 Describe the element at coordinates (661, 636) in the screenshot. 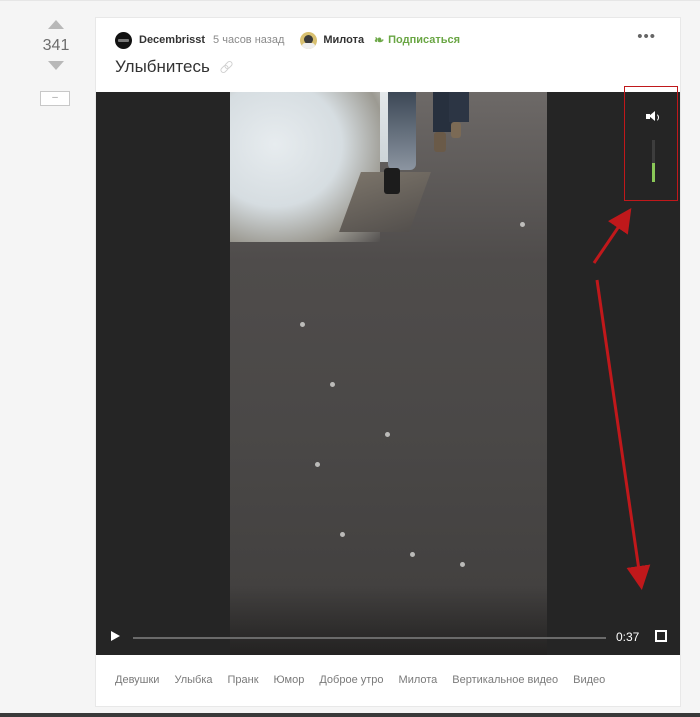

I see `fullscreen-icon` at that location.